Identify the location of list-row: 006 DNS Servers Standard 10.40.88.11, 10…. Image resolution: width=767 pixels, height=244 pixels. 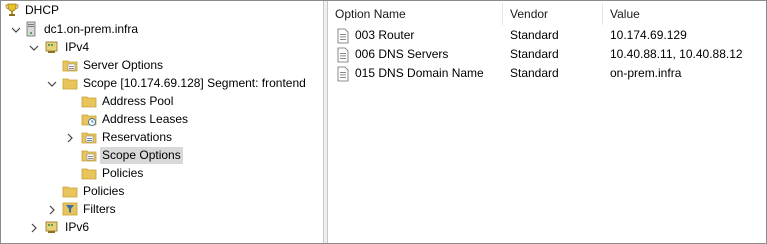
(547, 54).